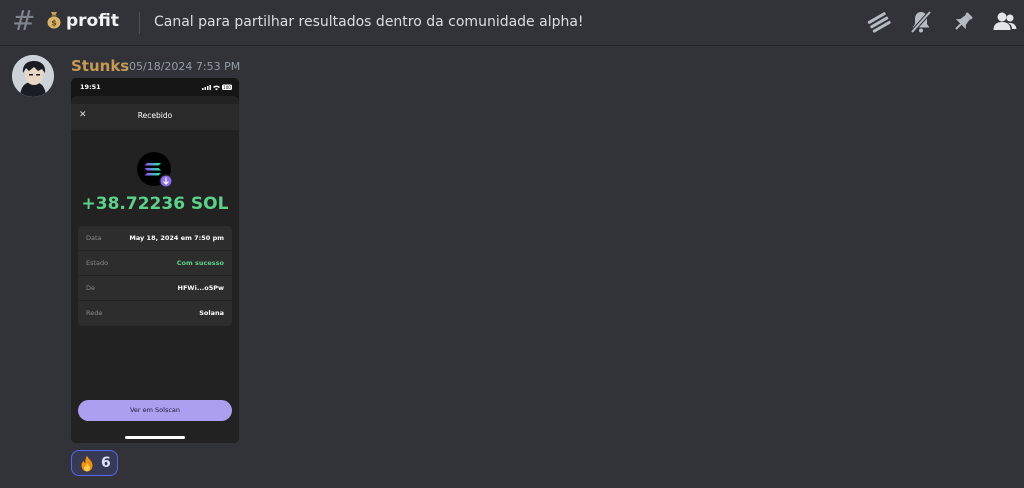  I want to click on sheet-top-bar: ✕ Recebido, so click(155, 117).